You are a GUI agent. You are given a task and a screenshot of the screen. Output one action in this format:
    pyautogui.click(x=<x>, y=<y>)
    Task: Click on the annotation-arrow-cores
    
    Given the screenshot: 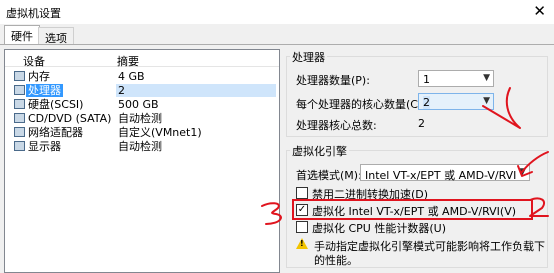 What is the action you would take?
    pyautogui.click(x=501, y=108)
    